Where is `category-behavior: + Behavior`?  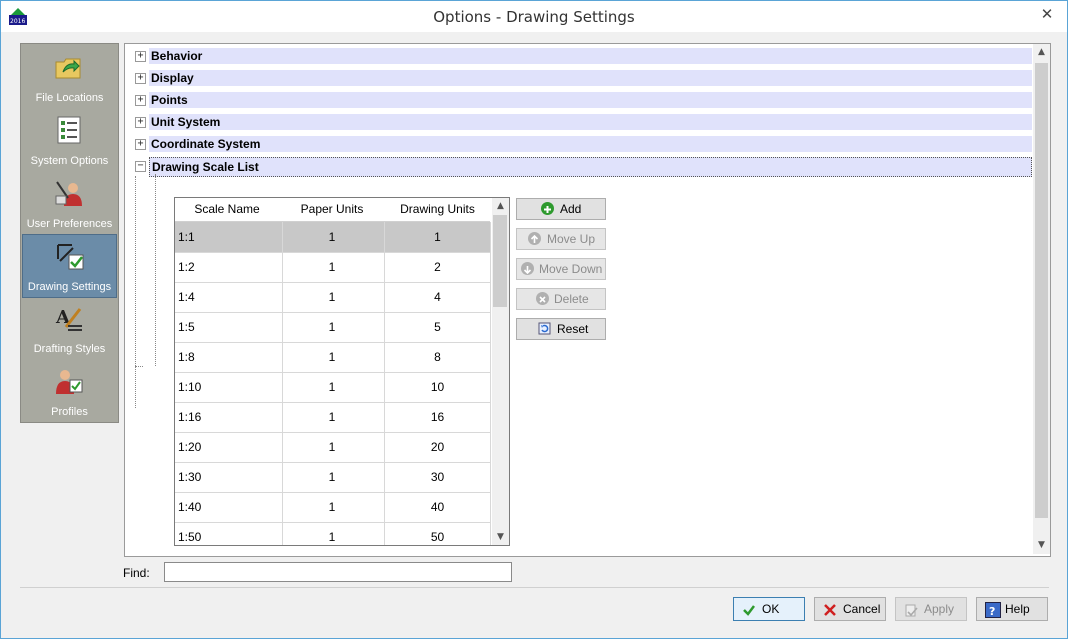
category-behavior: + Behavior is located at coordinates (583, 56).